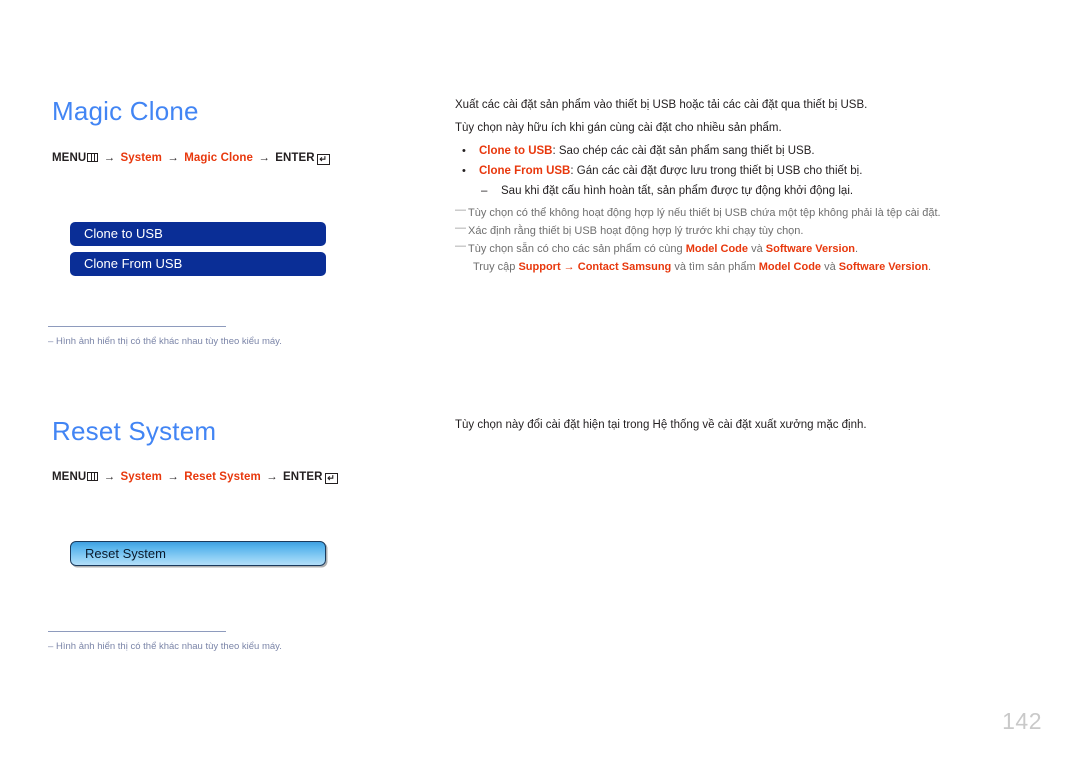 The height and width of the screenshot is (763, 1080). What do you see at coordinates (930, 267) in the screenshot?
I see `note-line2-post: .` at bounding box center [930, 267].